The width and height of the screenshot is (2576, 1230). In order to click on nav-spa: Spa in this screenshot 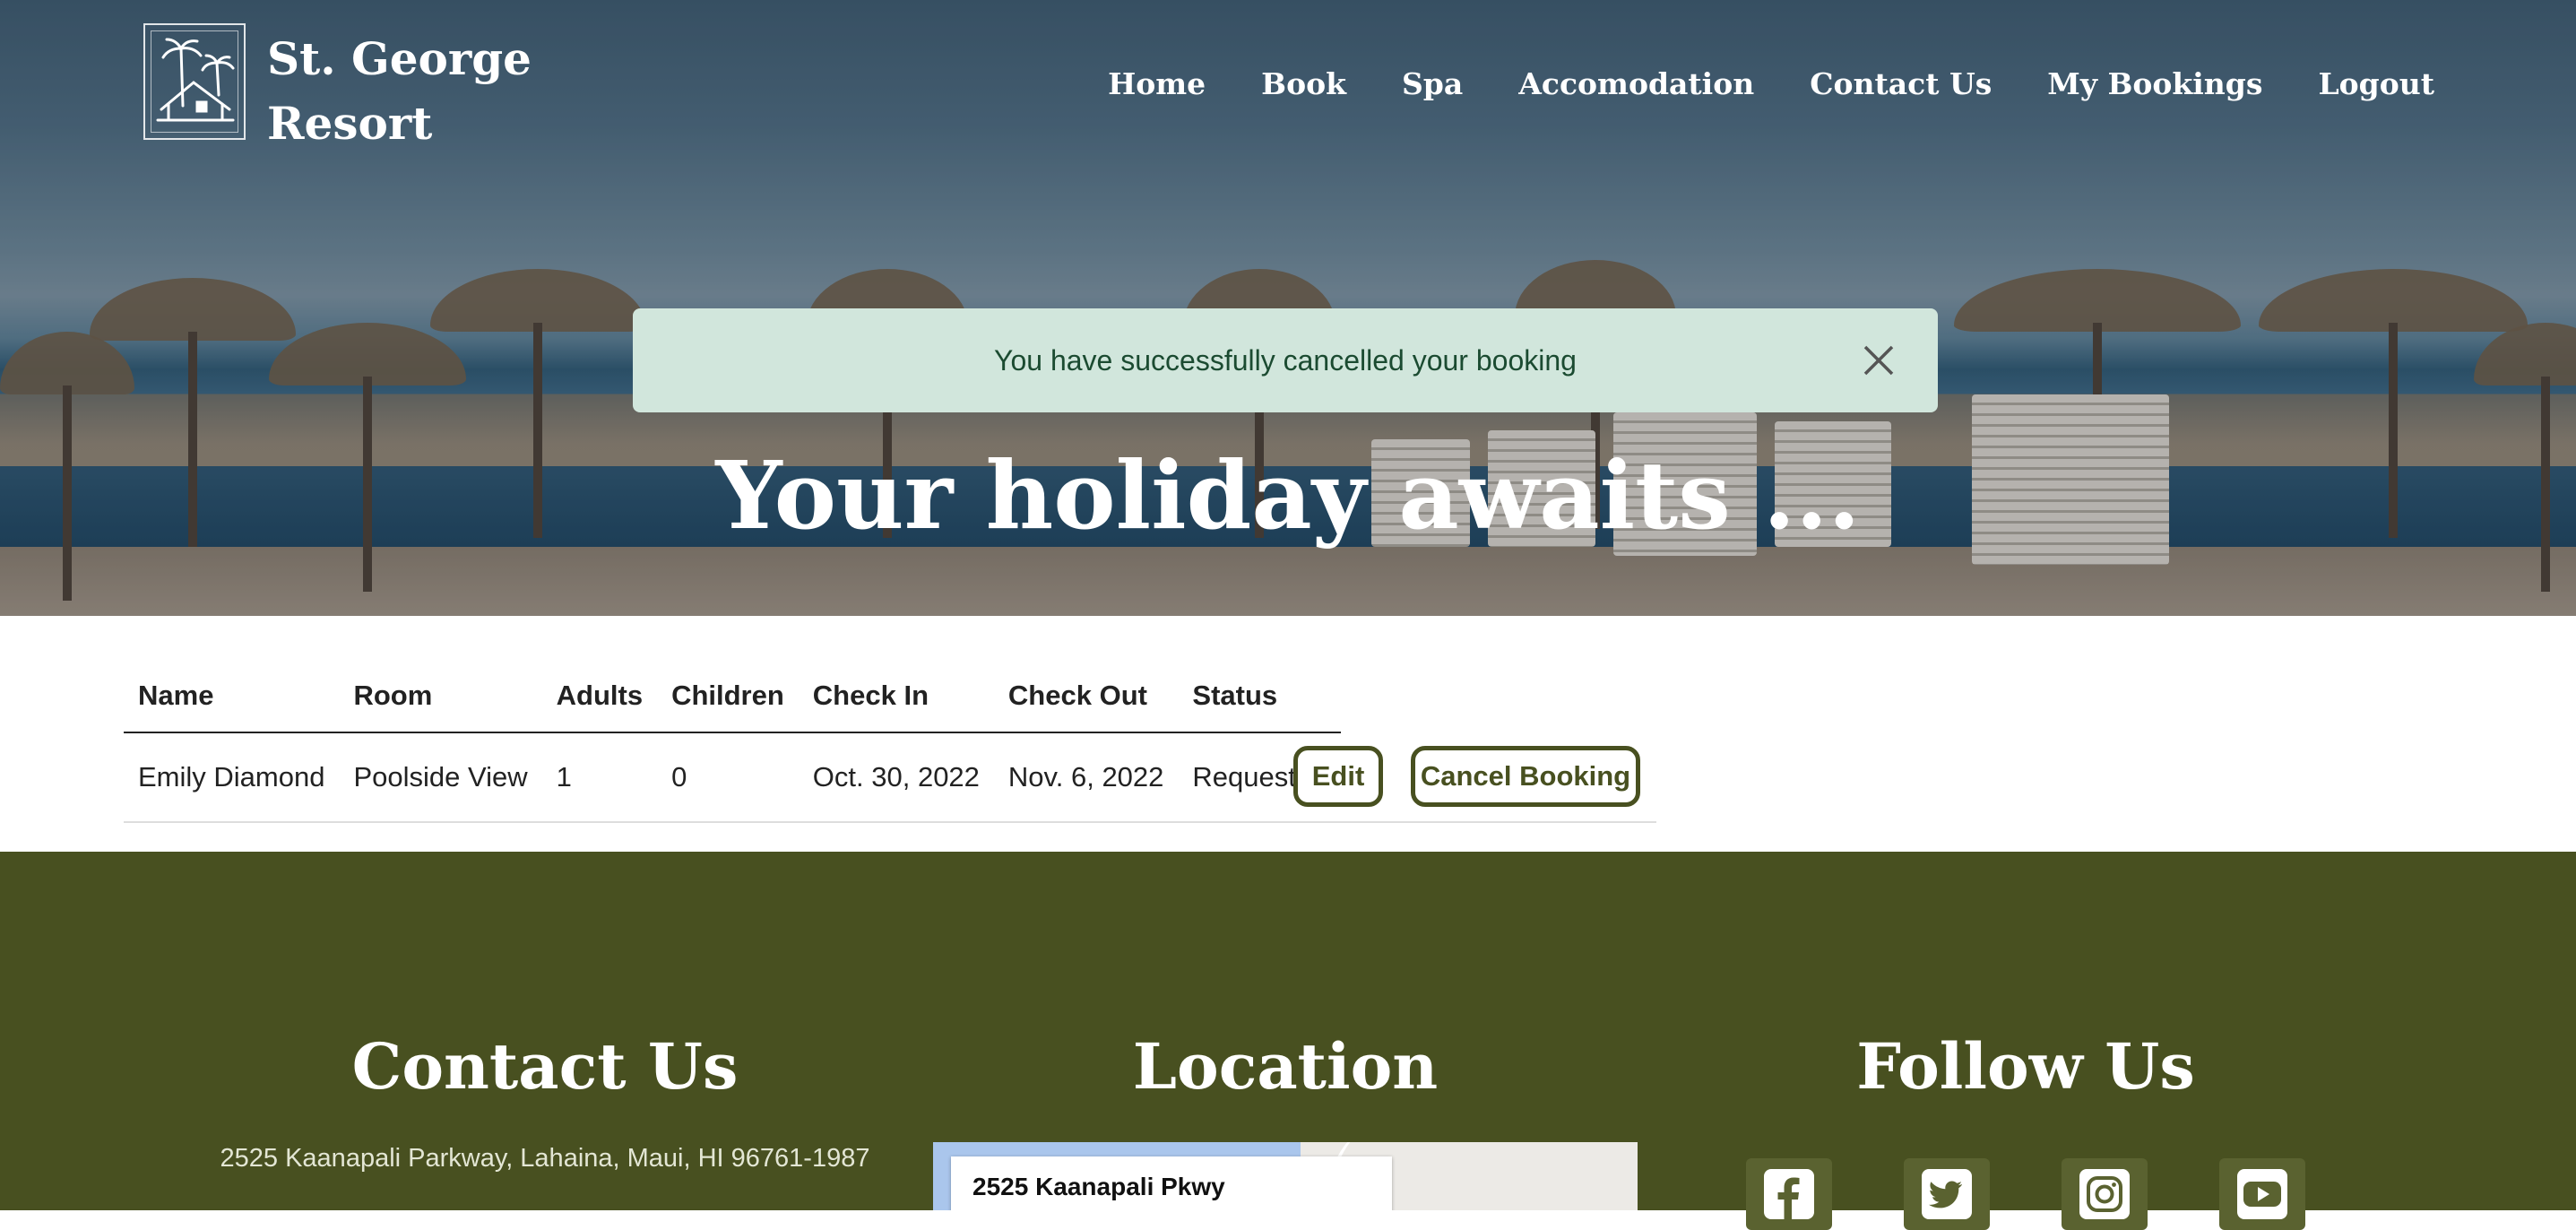, I will do `click(1432, 83)`.